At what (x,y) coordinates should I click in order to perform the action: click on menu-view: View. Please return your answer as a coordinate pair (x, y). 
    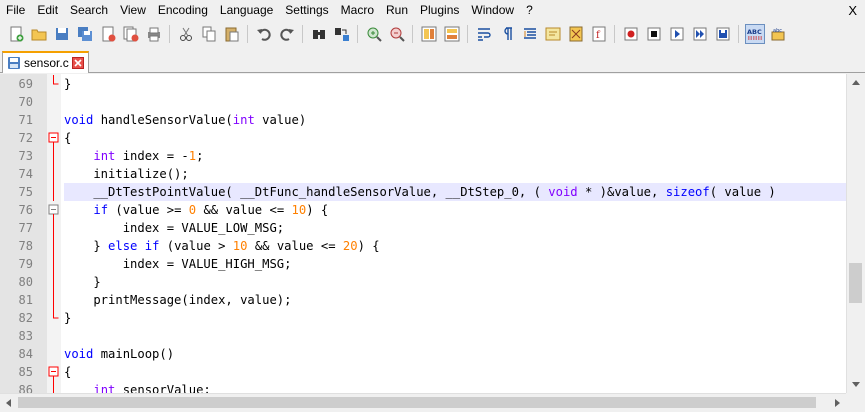
    Looking at the image, I should click on (133, 10).